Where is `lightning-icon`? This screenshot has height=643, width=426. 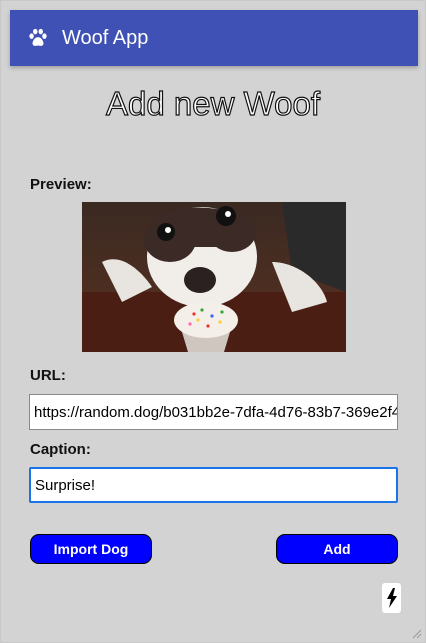 lightning-icon is located at coordinates (391, 598).